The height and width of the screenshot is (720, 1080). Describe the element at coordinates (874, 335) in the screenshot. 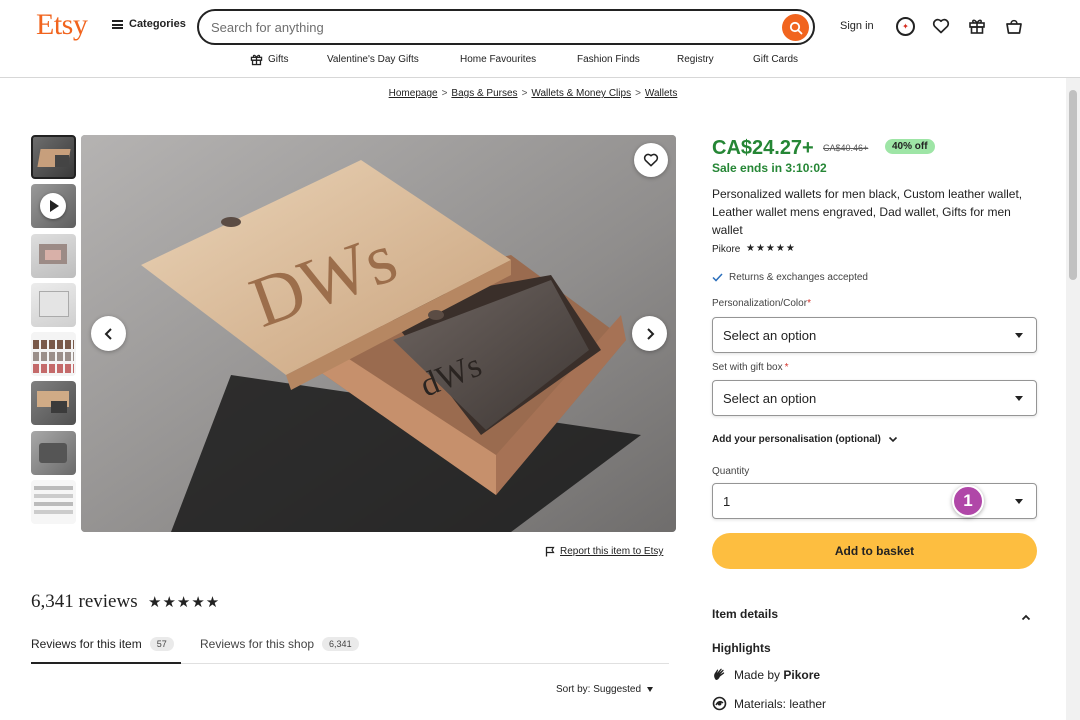

I see `personalization-color-select: Select an option` at that location.